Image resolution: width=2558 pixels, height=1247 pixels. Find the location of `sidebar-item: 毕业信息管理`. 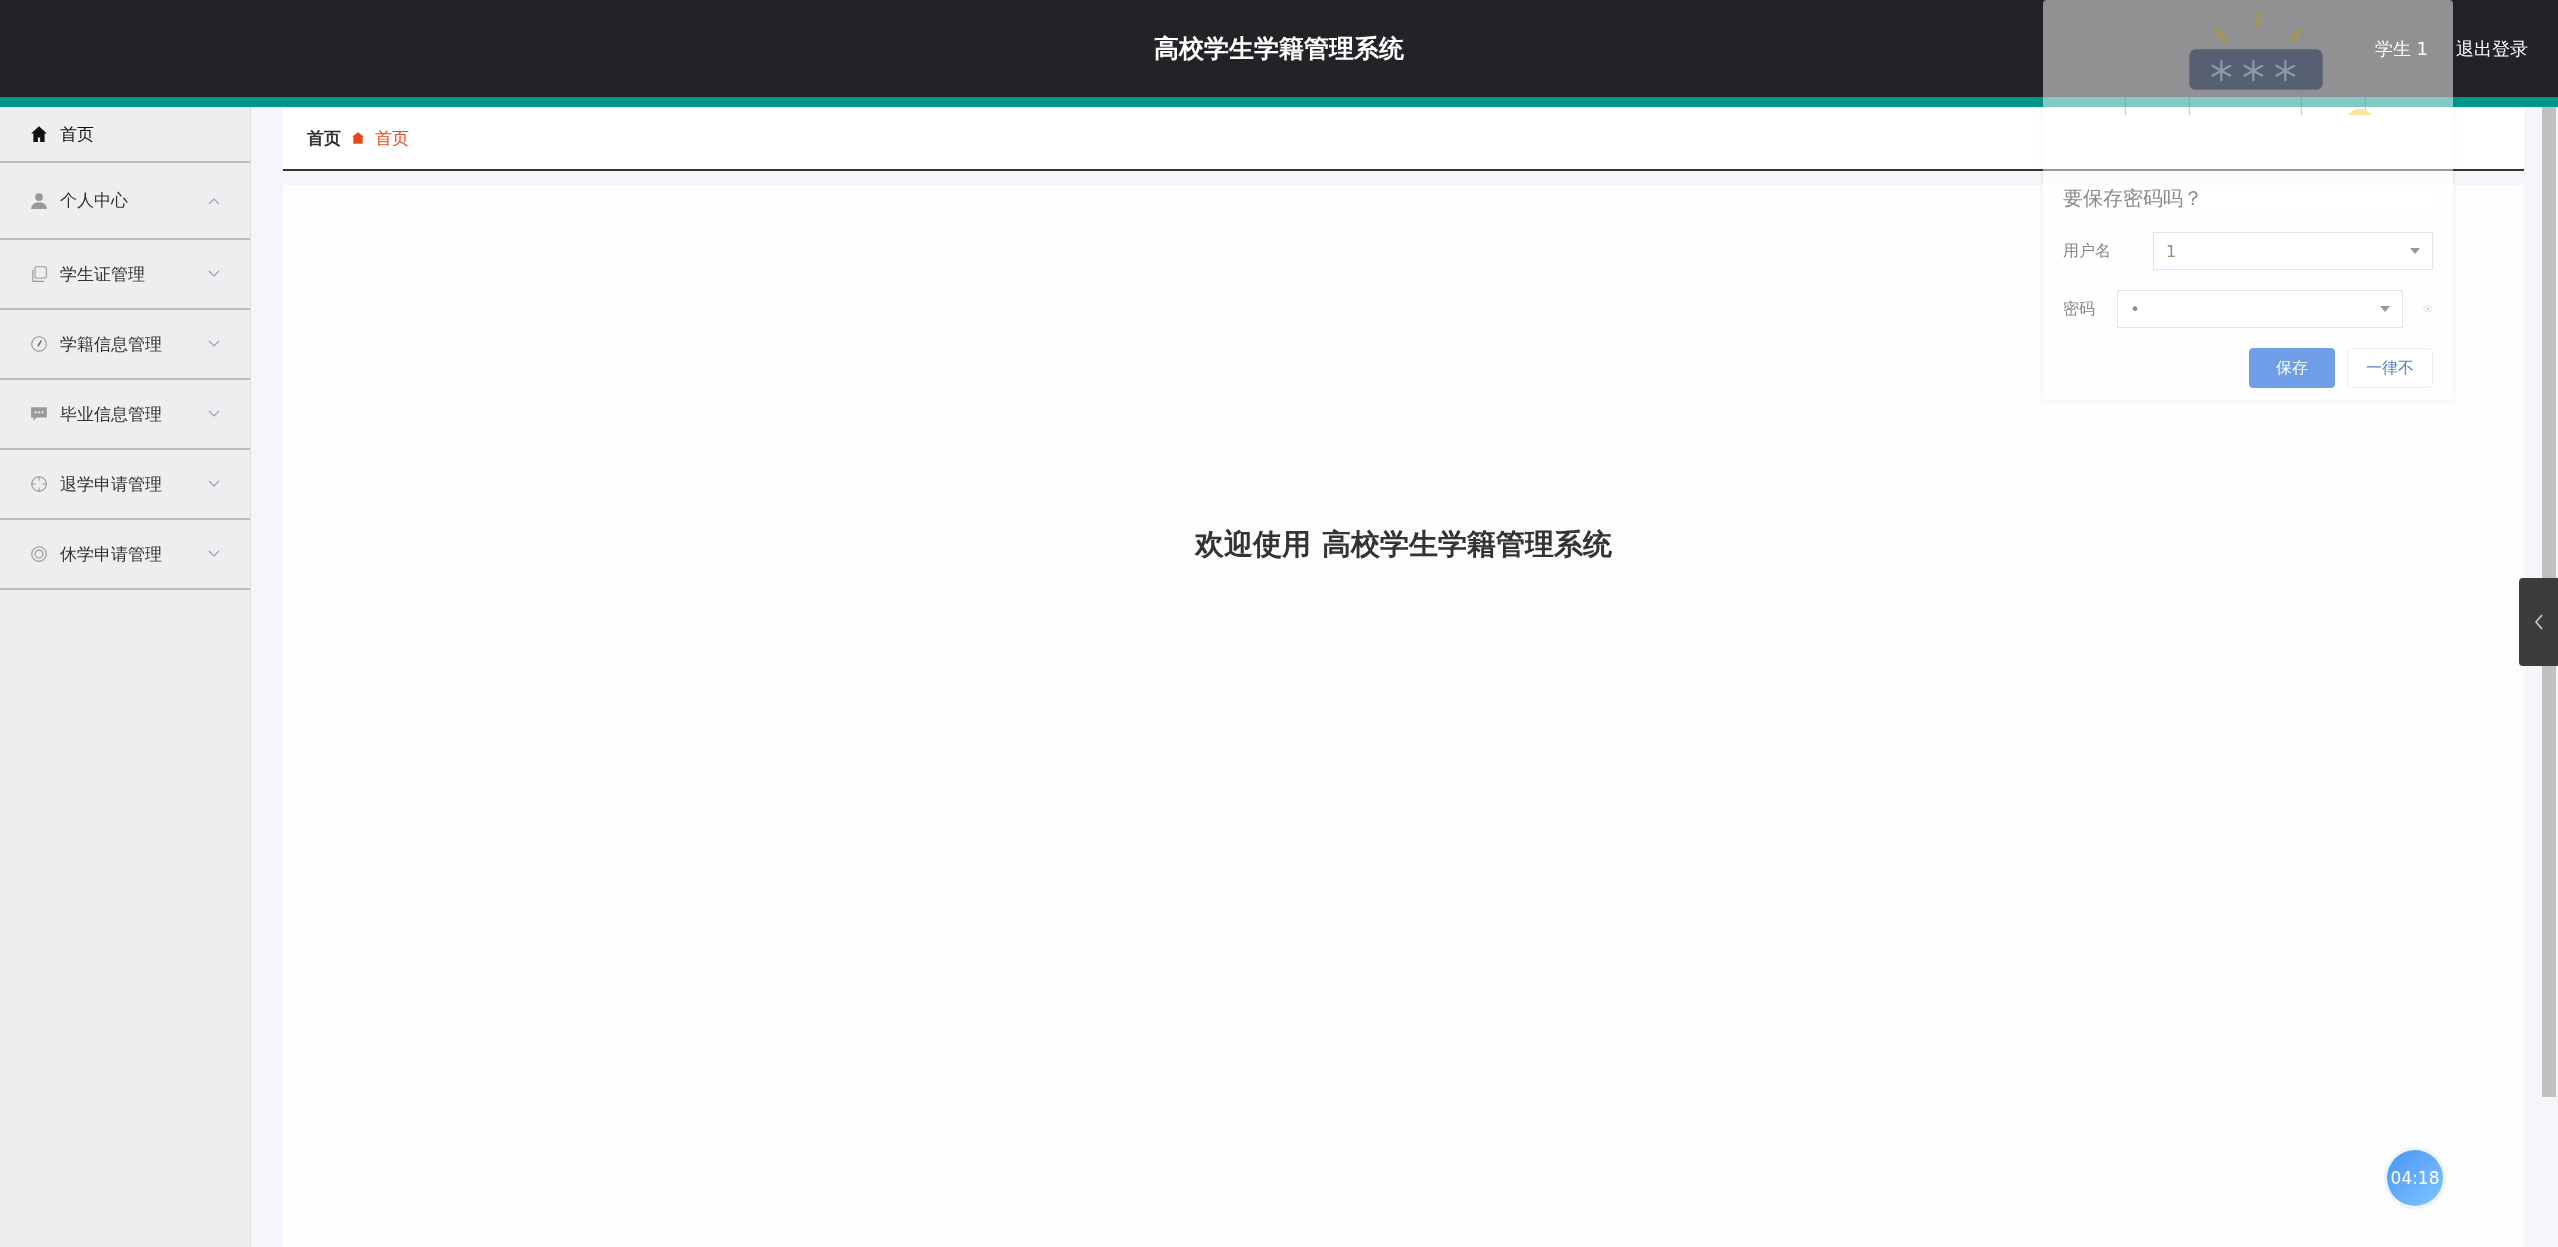

sidebar-item: 毕业信息管理 is located at coordinates (125, 415).